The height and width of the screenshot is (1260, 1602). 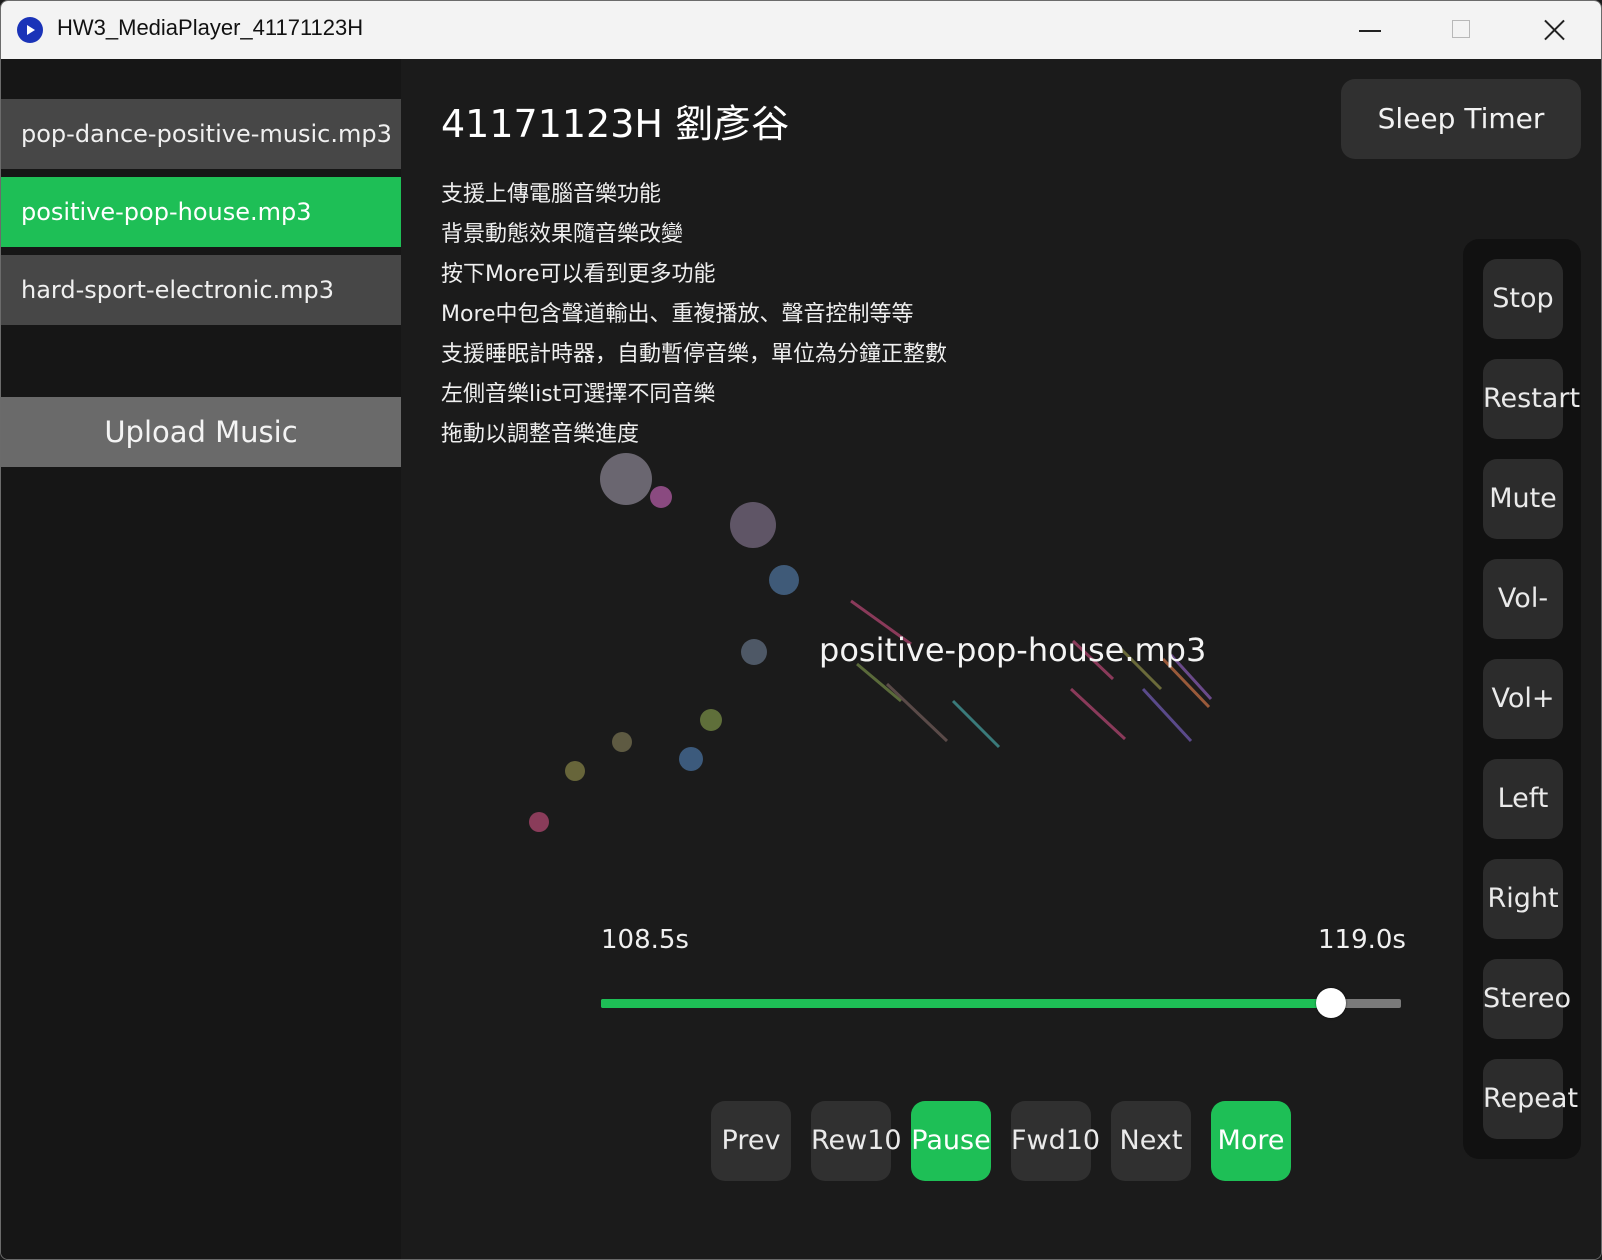 I want to click on next-button: Next, so click(x=1151, y=1141).